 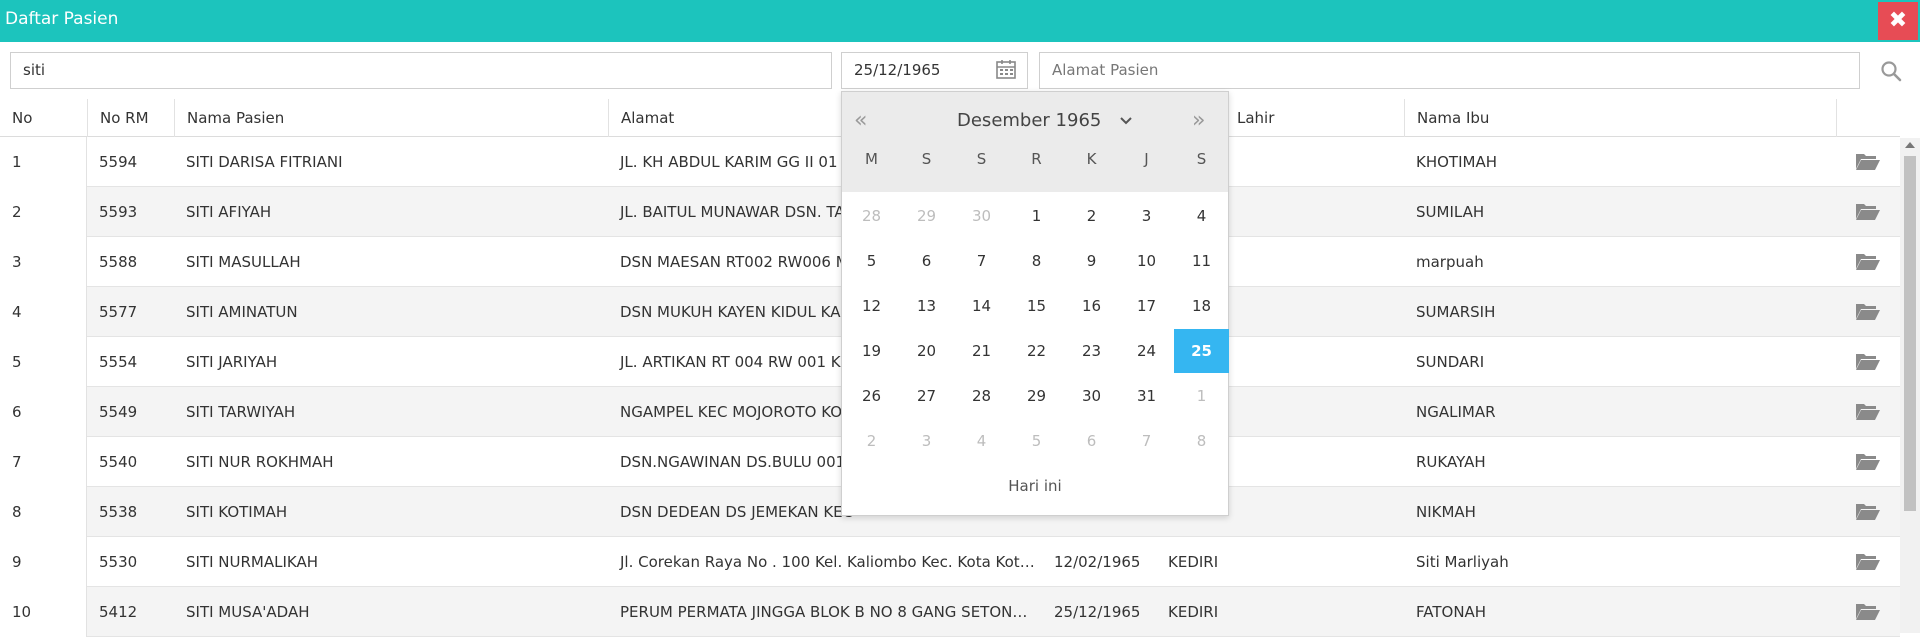 I want to click on row-nama-pasien: SITI MUSA'ADAH, so click(x=248, y=612).